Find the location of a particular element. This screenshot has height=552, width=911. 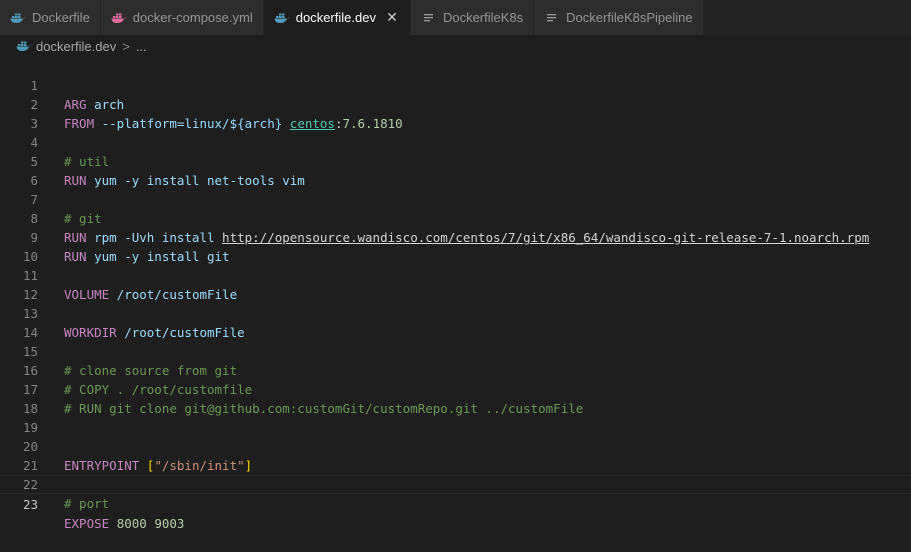

tab-label: DockerfileK8sPipeline is located at coordinates (629, 17).